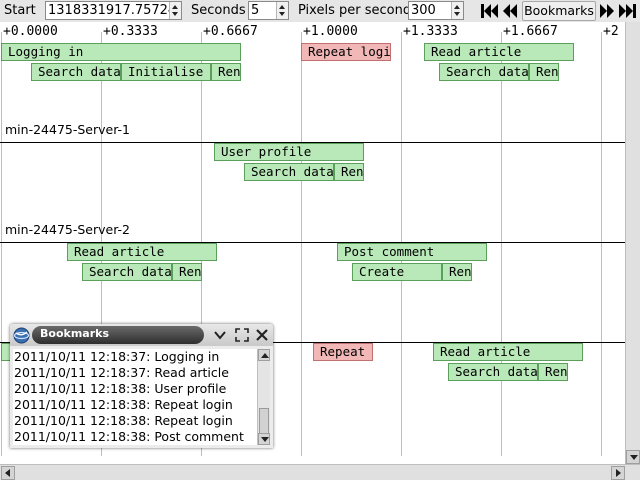  Describe the element at coordinates (130, 31) in the screenshot. I see `ruler-tick: +0.3333` at that location.